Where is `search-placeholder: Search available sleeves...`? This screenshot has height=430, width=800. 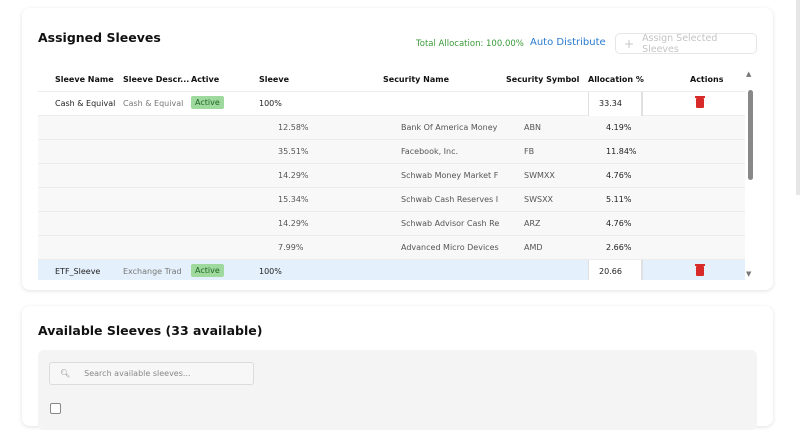
search-placeholder: Search available sleeves... is located at coordinates (137, 373).